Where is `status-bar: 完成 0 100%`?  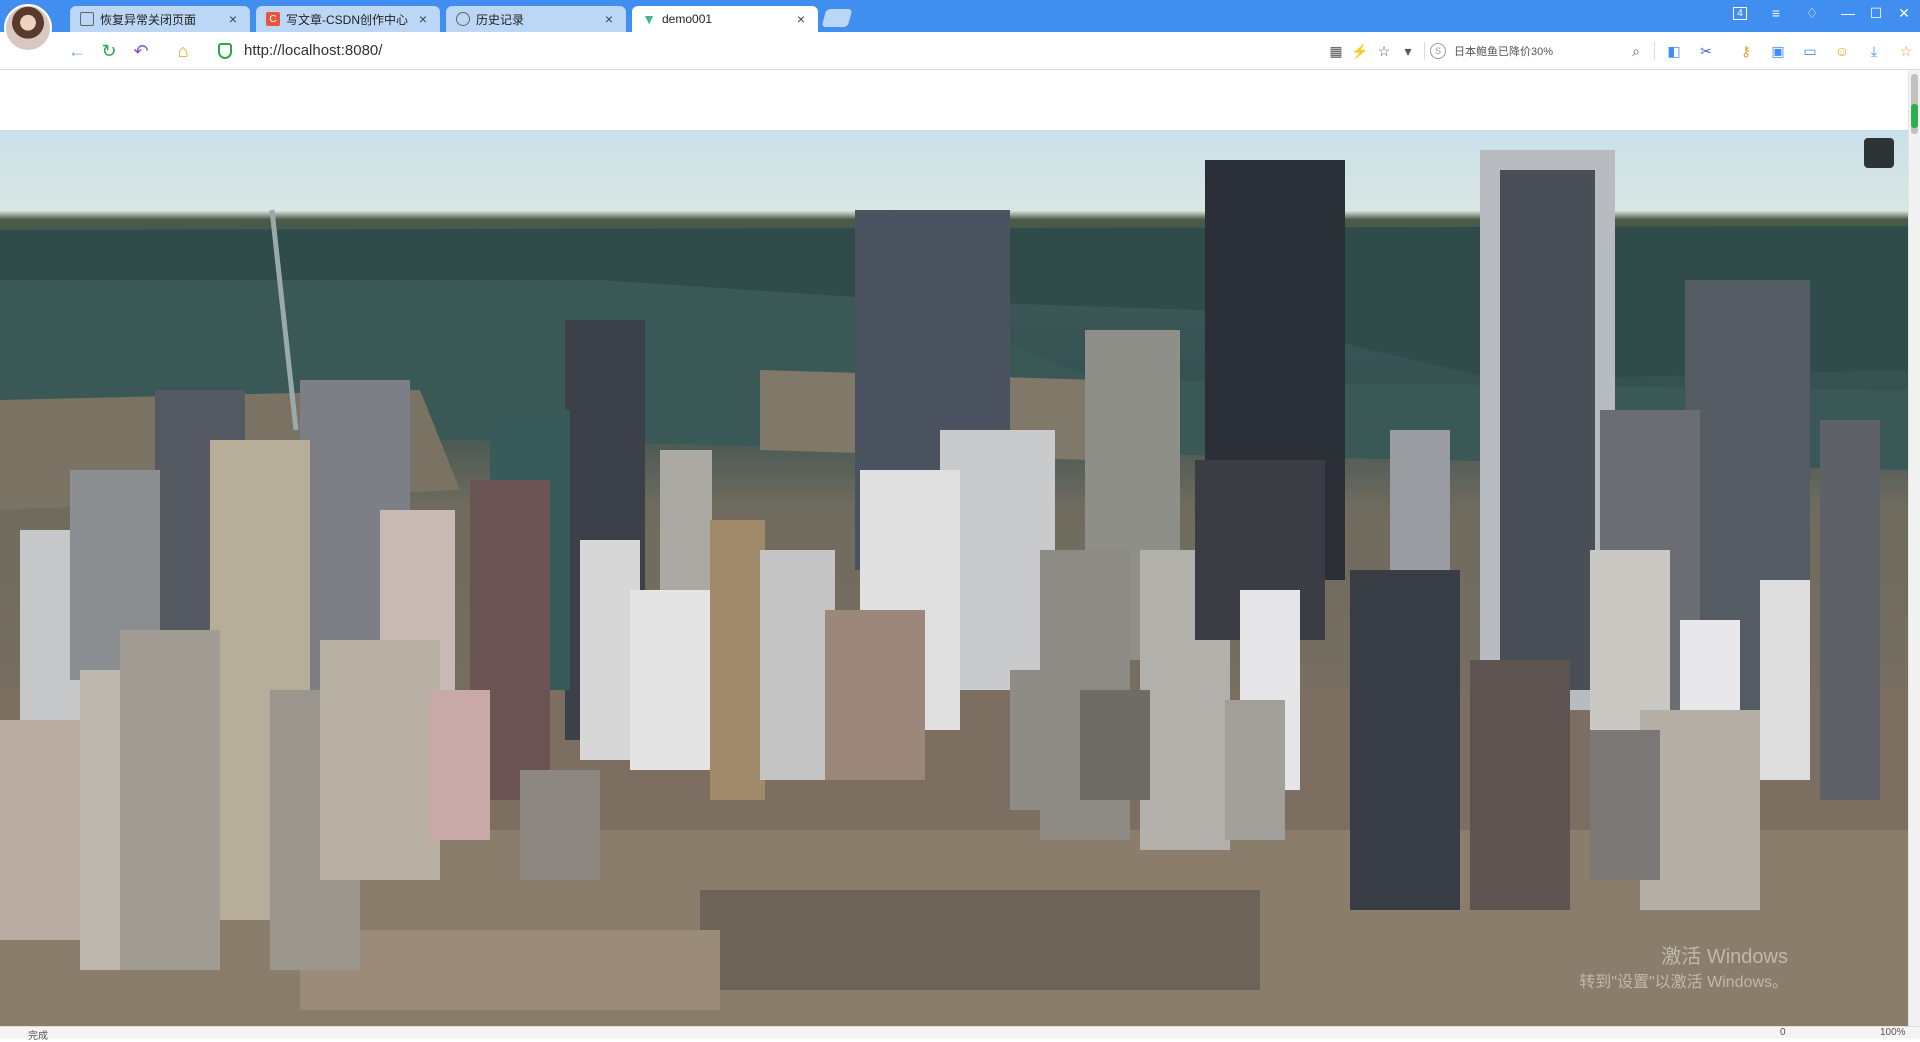 status-bar: 完成 0 100% is located at coordinates (960, 1034).